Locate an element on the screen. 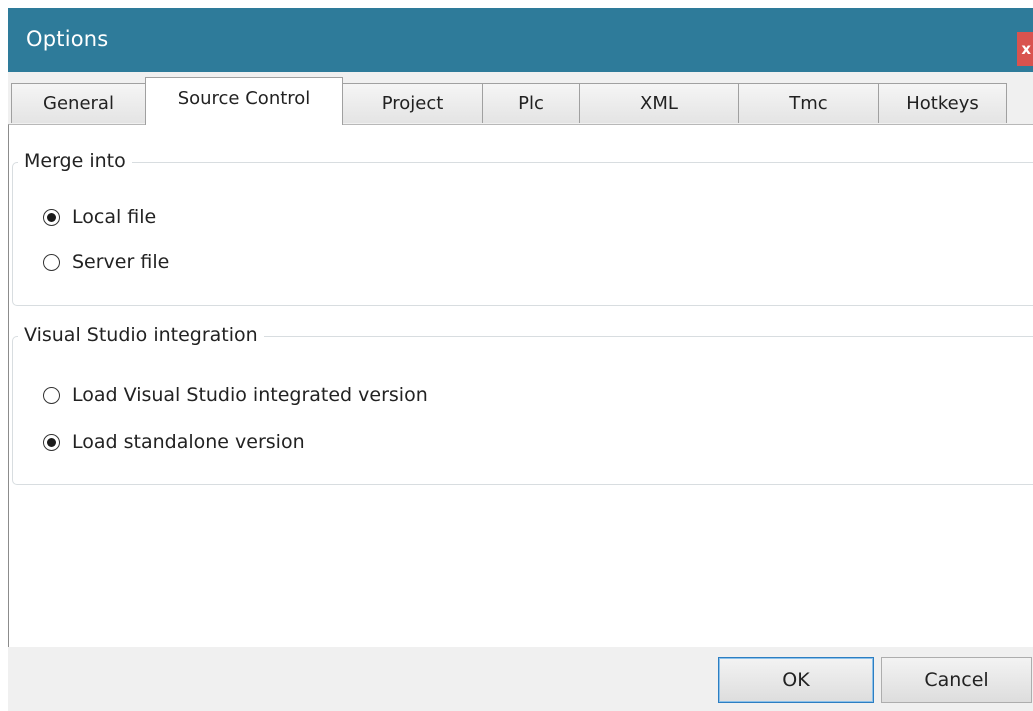 This screenshot has width=1033, height=711. tab-plc: Plc is located at coordinates (531, 103).